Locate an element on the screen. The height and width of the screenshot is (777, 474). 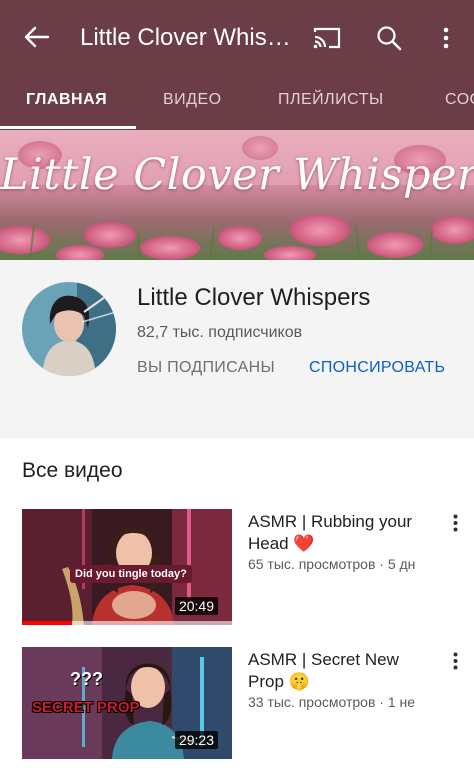
video-meta: 33 тыс. просмотров · 1 не is located at coordinates (332, 702).